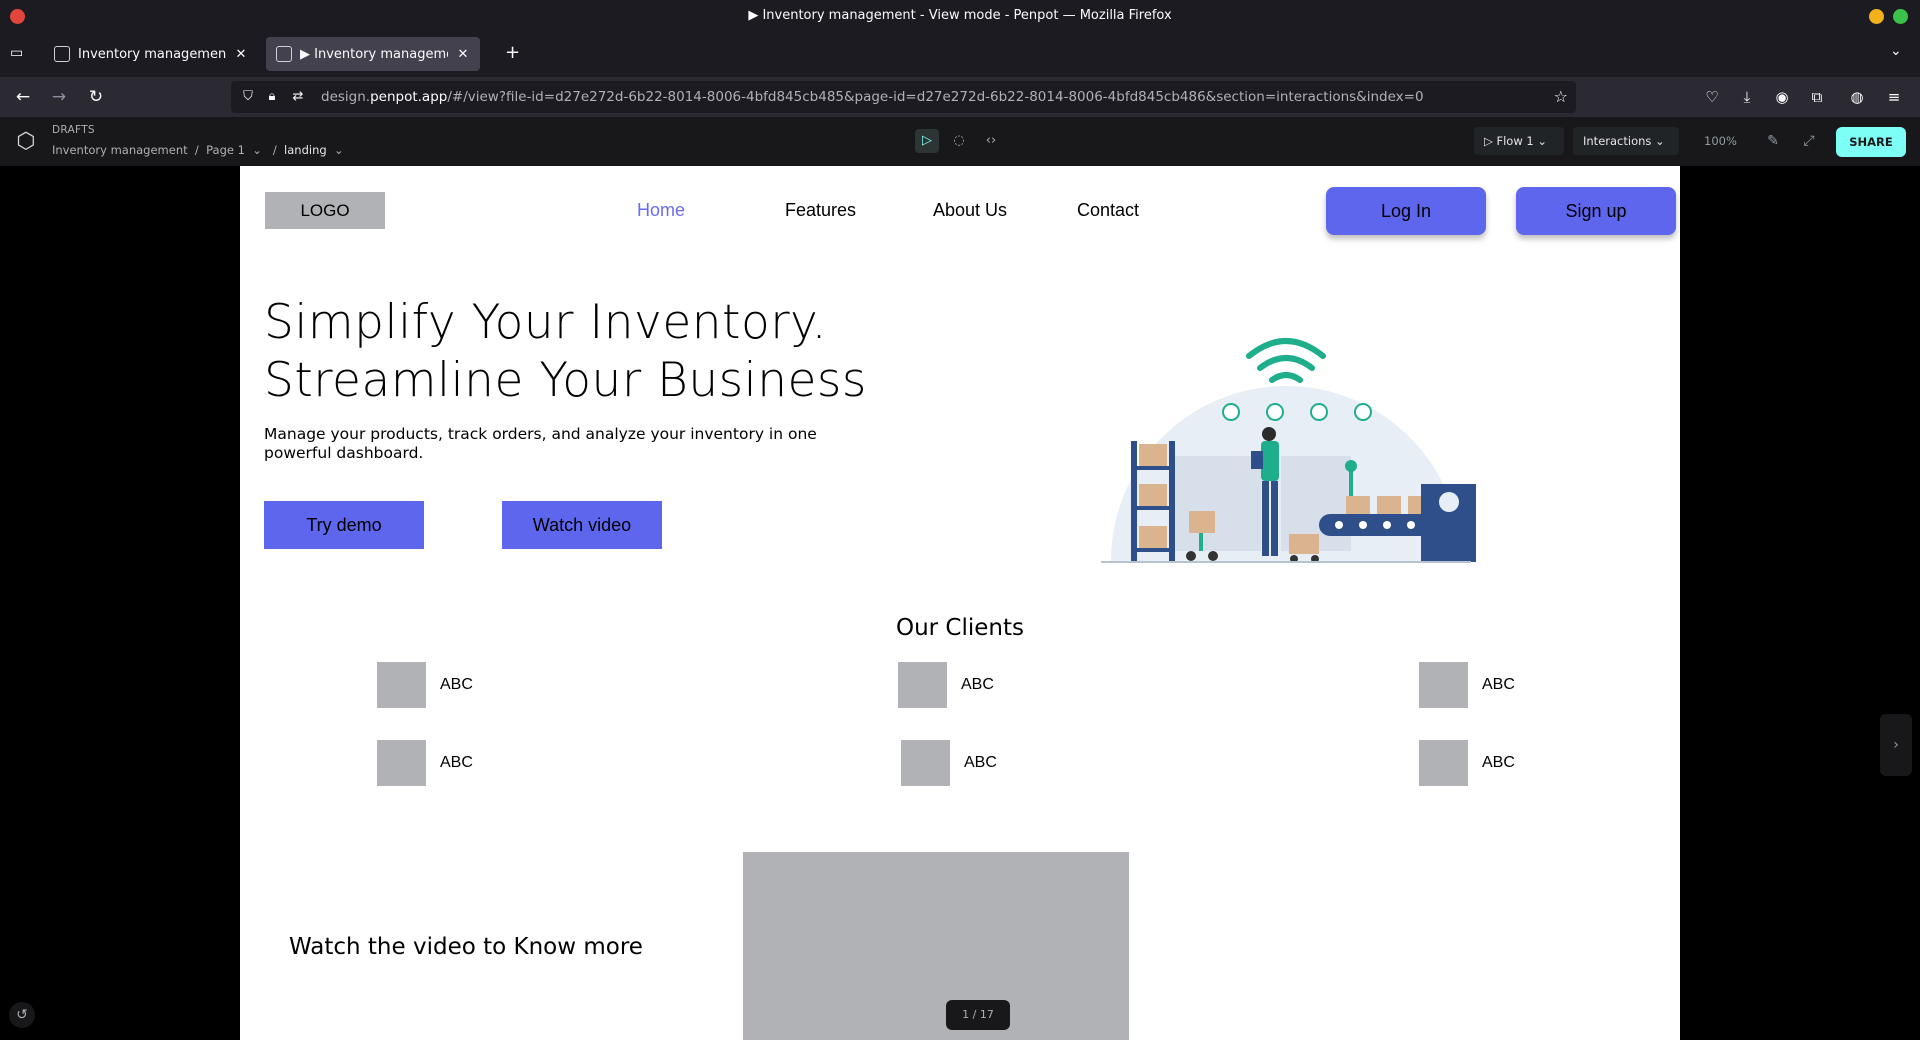 This screenshot has width=1920, height=1040. Describe the element at coordinates (1817, 97) in the screenshot. I see `extensions-icon: ⧉` at that location.